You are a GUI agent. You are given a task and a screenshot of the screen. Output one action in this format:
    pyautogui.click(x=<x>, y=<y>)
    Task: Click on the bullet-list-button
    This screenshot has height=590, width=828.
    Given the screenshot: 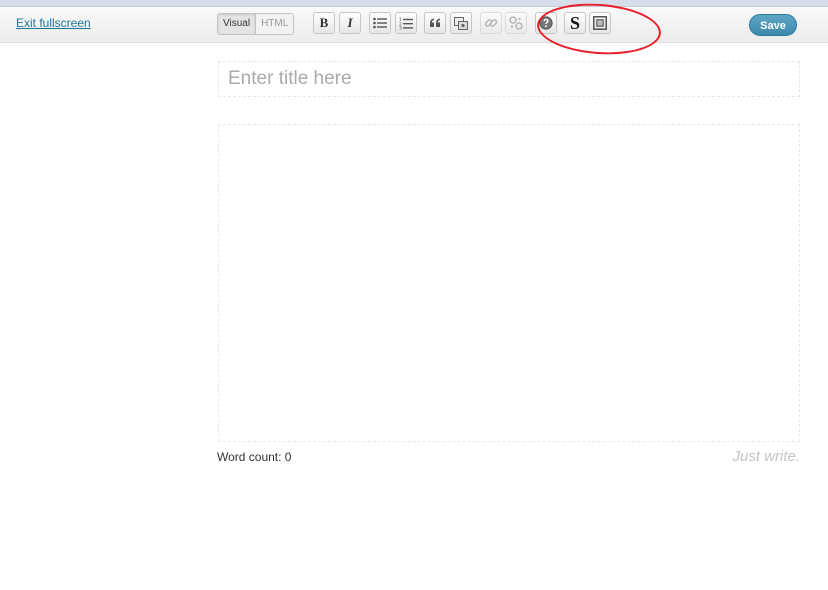 What is the action you would take?
    pyautogui.click(x=380, y=23)
    